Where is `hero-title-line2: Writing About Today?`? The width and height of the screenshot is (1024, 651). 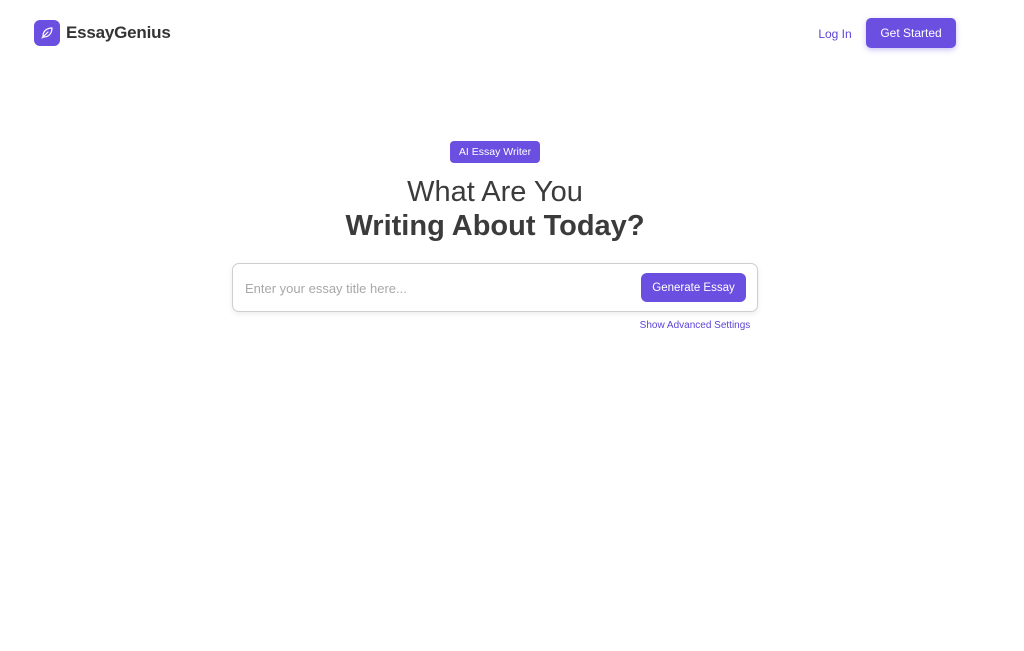
hero-title-line2: Writing About Today? is located at coordinates (495, 226).